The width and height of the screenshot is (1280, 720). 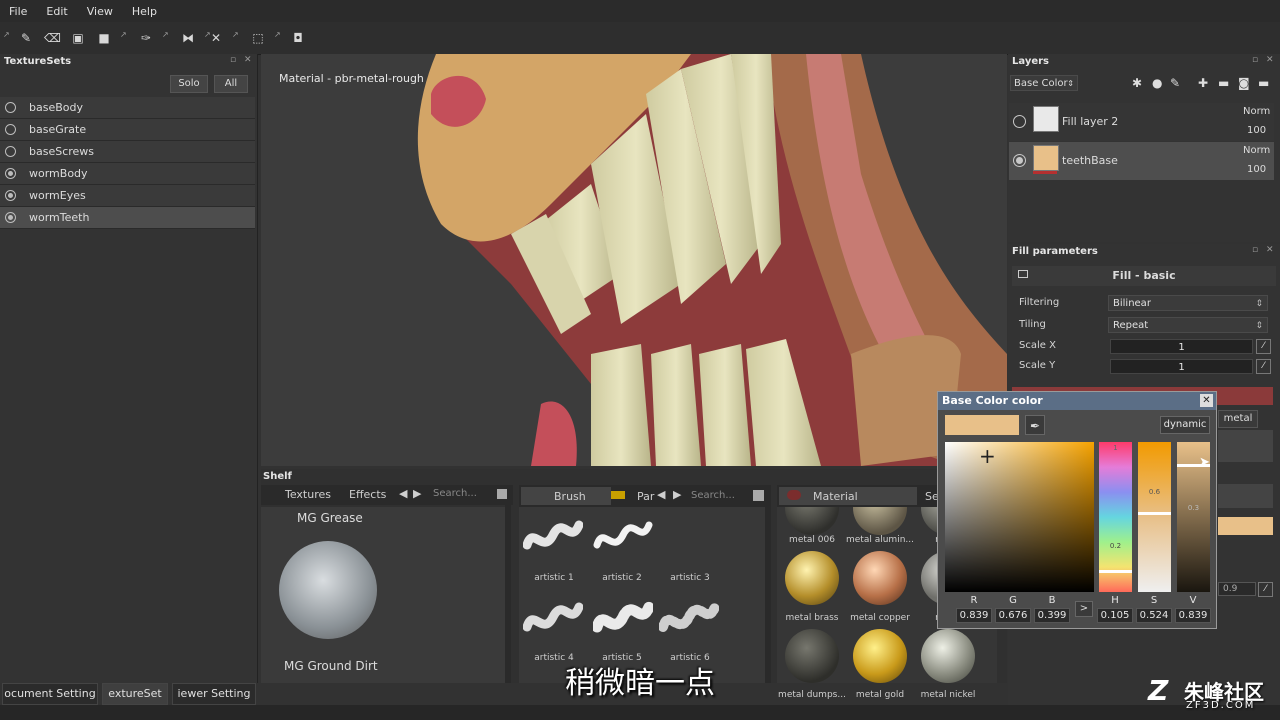 I want to click on layer-row: teethBase Norm 100, so click(x=1141, y=161).